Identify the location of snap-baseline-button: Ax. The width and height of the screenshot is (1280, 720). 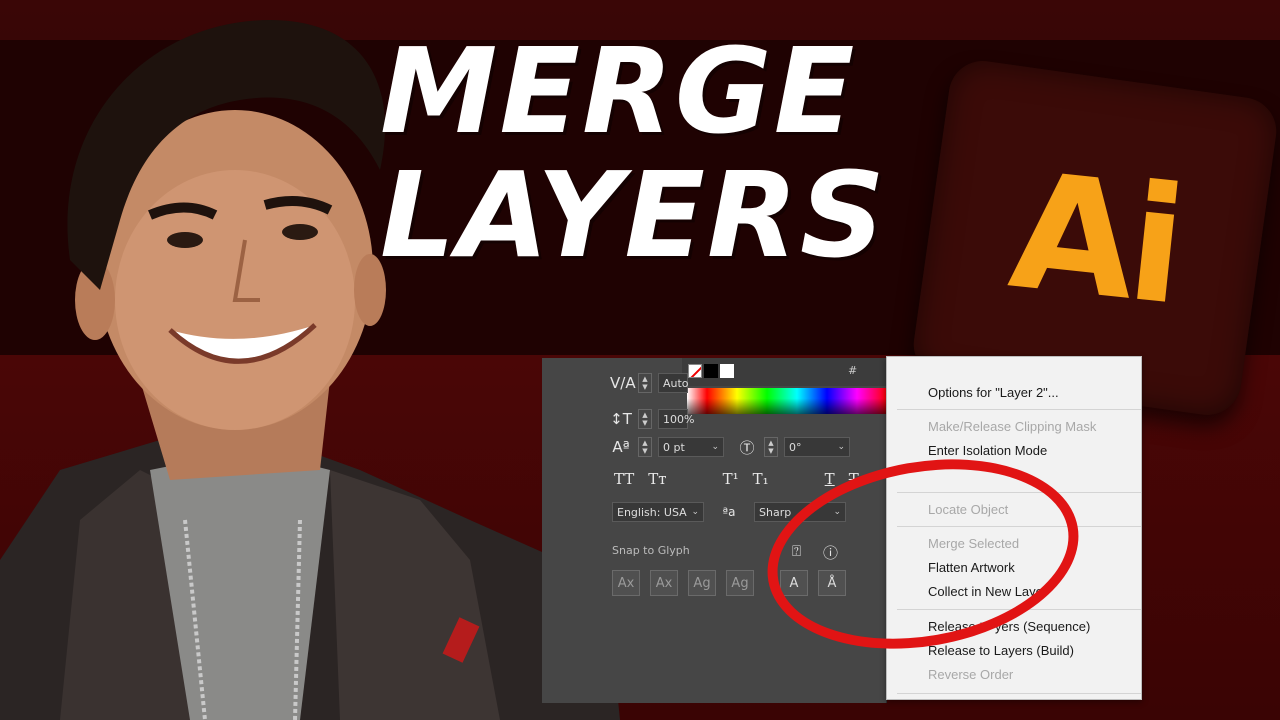
(626, 583).